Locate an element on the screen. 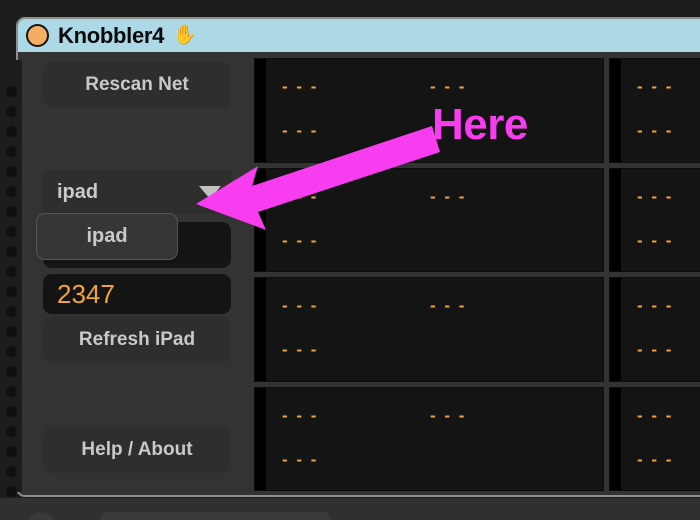 The width and height of the screenshot is (700, 520). device-select-value: ipad is located at coordinates (78, 191).